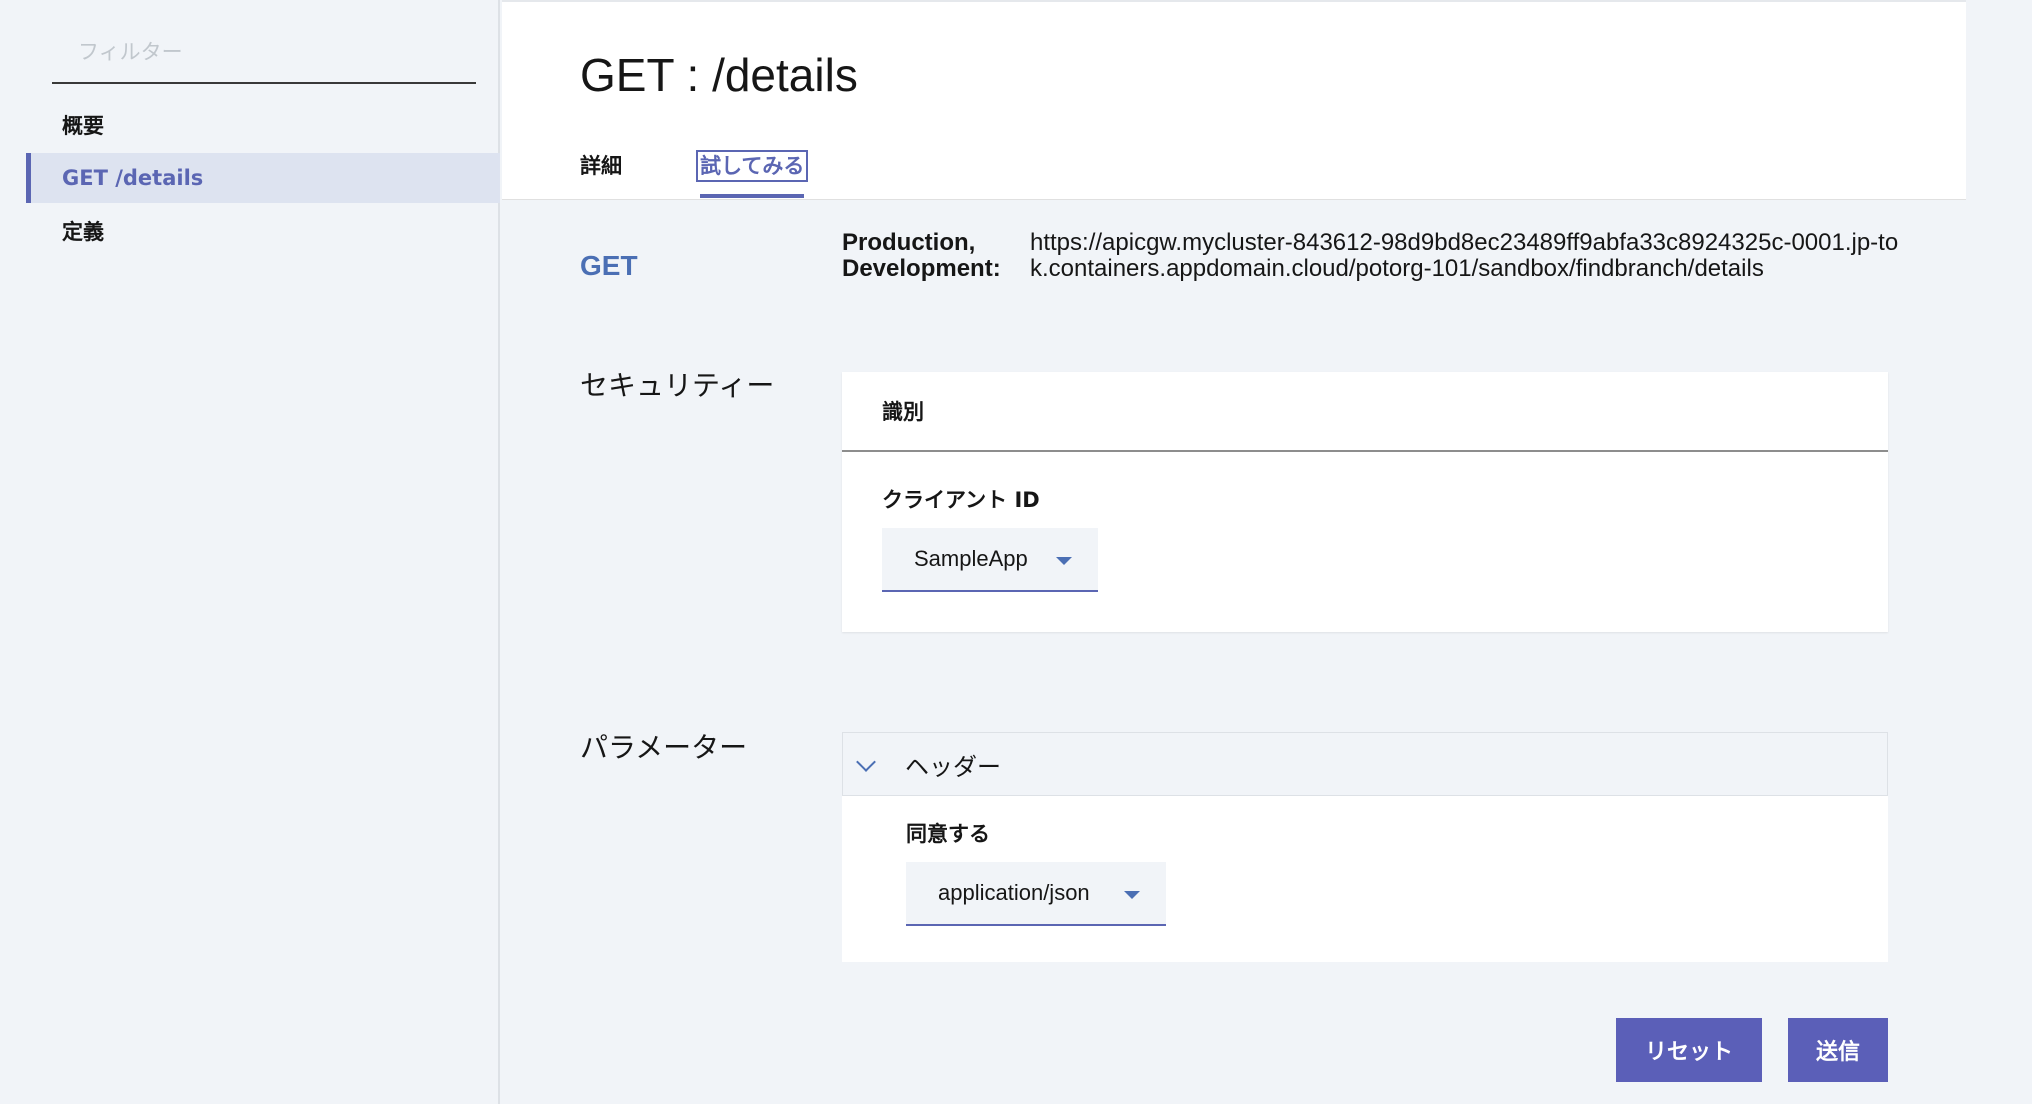  What do you see at coordinates (609, 265) in the screenshot?
I see `http-method: GET` at bounding box center [609, 265].